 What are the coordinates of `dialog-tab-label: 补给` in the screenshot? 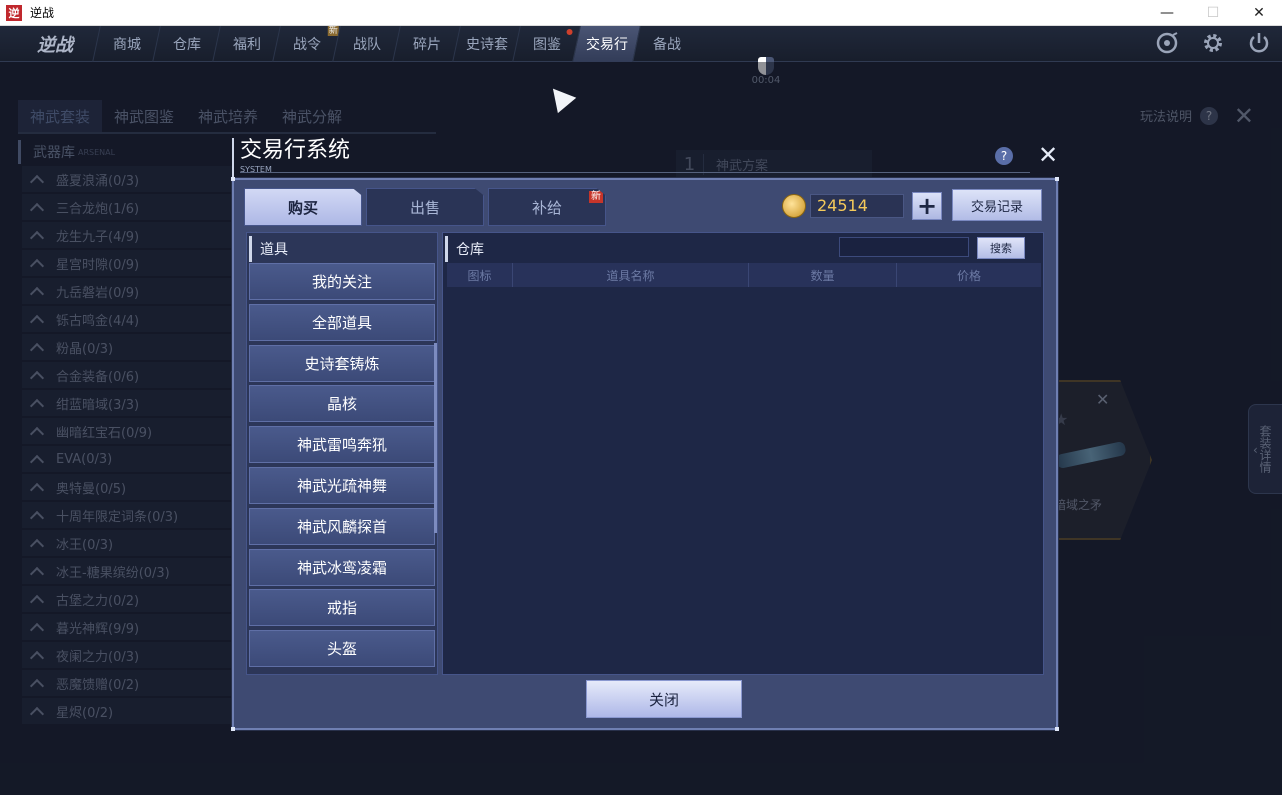 It's located at (546, 207).